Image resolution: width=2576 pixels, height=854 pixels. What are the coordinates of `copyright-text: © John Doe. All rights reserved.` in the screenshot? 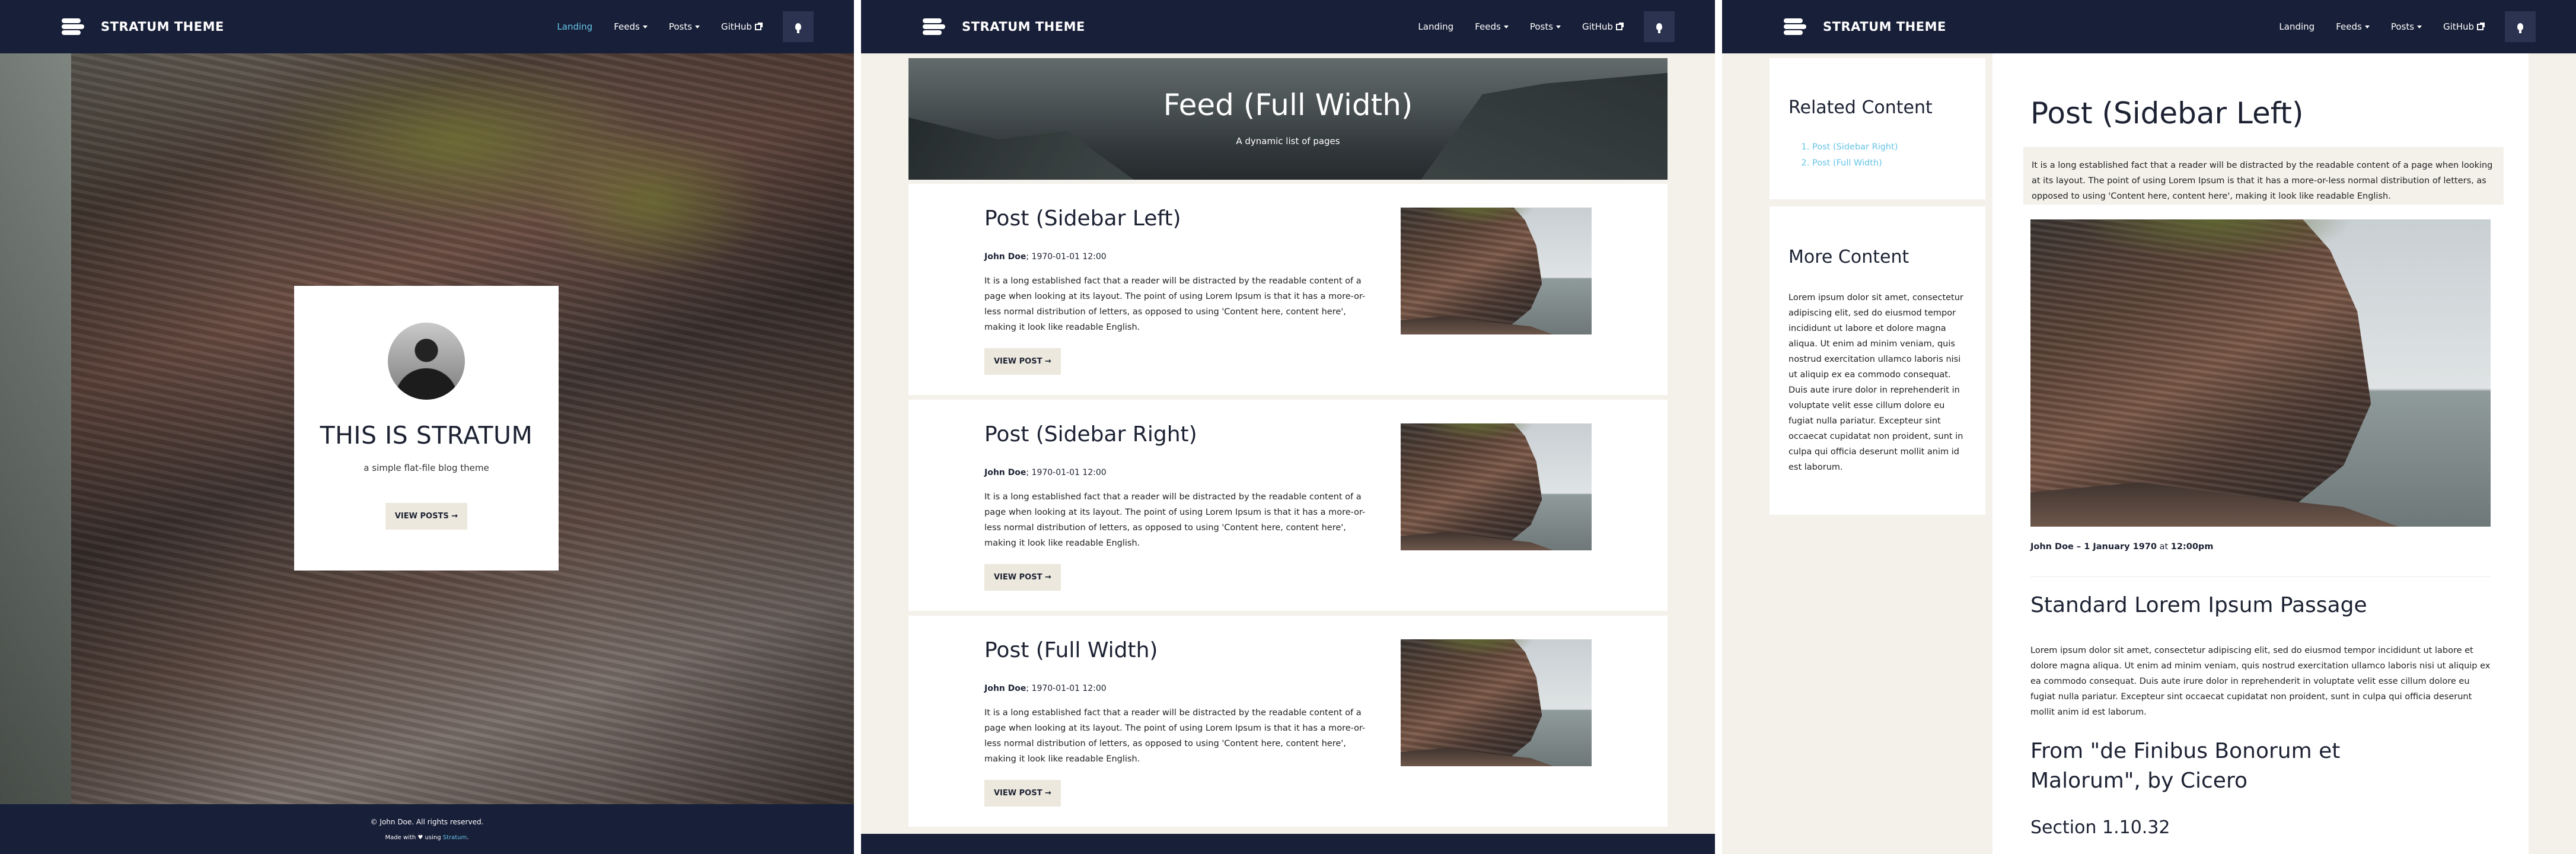 It's located at (427, 822).